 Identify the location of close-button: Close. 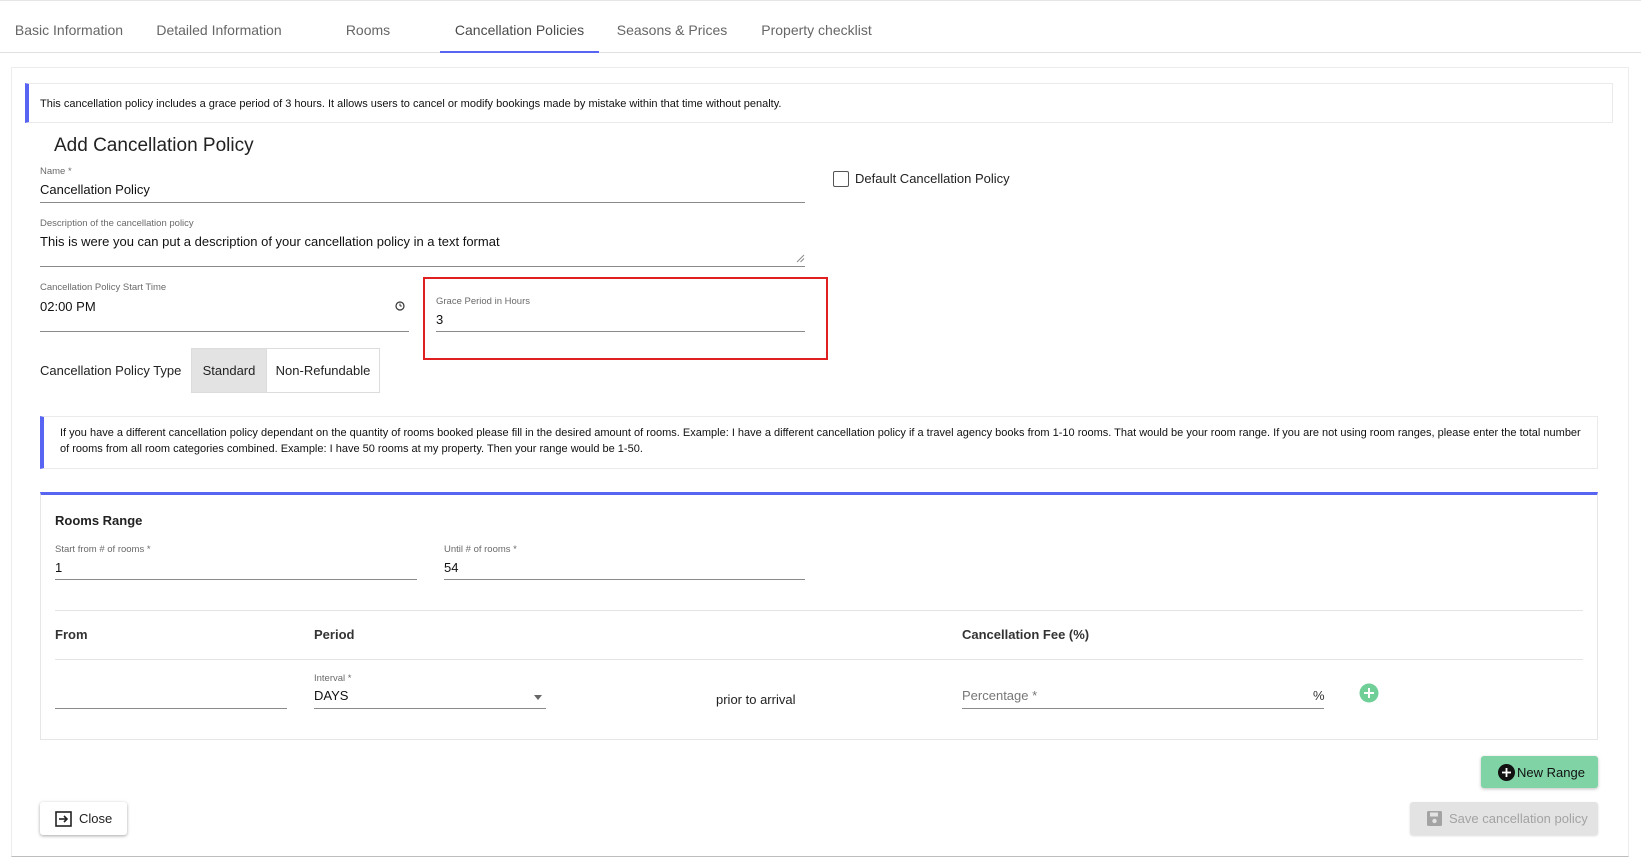
(83, 818).